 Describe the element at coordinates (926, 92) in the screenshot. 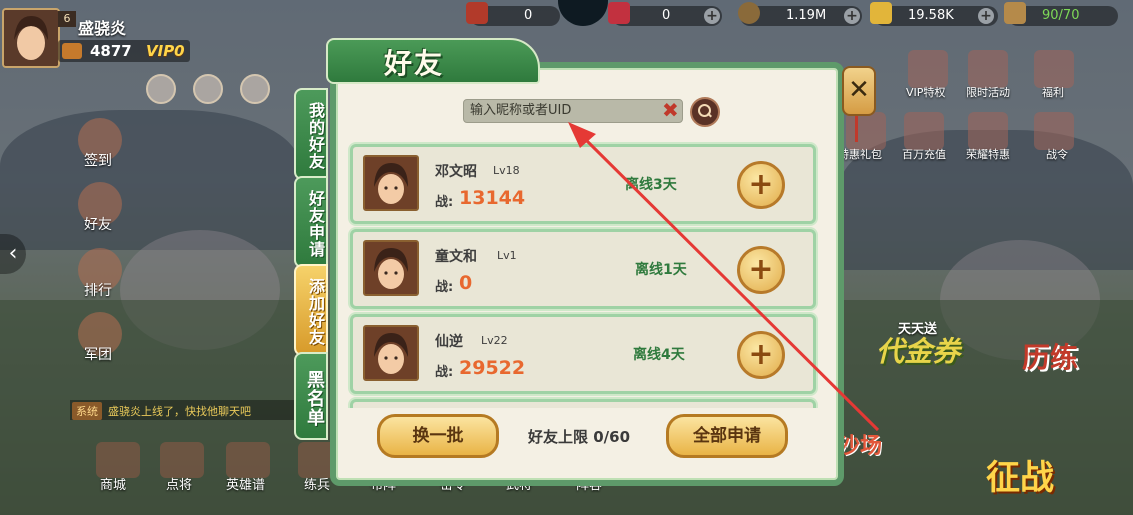

I see `vip-privilege-label: VIP特权` at that location.